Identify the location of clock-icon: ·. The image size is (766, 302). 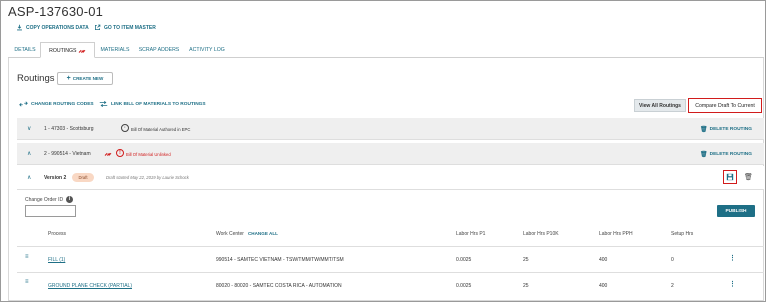
(125, 128).